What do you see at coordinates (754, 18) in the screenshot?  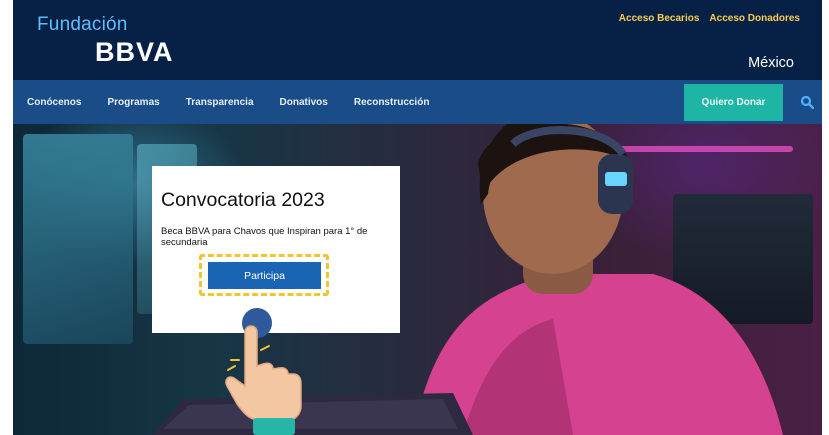 I see `link-acceso-donadores: Acceso Donadores` at bounding box center [754, 18].